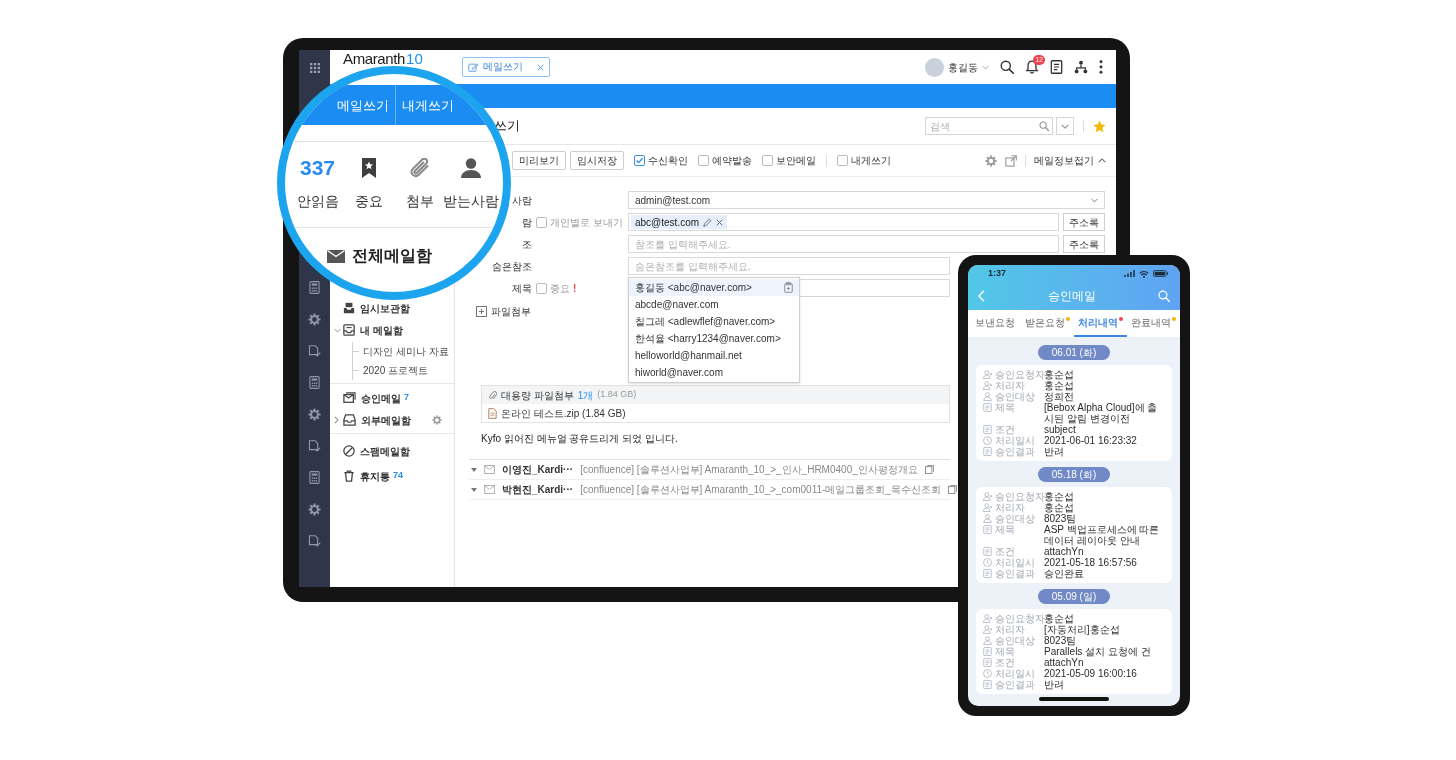 The width and height of the screenshot is (1456, 760). What do you see at coordinates (1011, 160) in the screenshot?
I see `popout-icon` at bounding box center [1011, 160].